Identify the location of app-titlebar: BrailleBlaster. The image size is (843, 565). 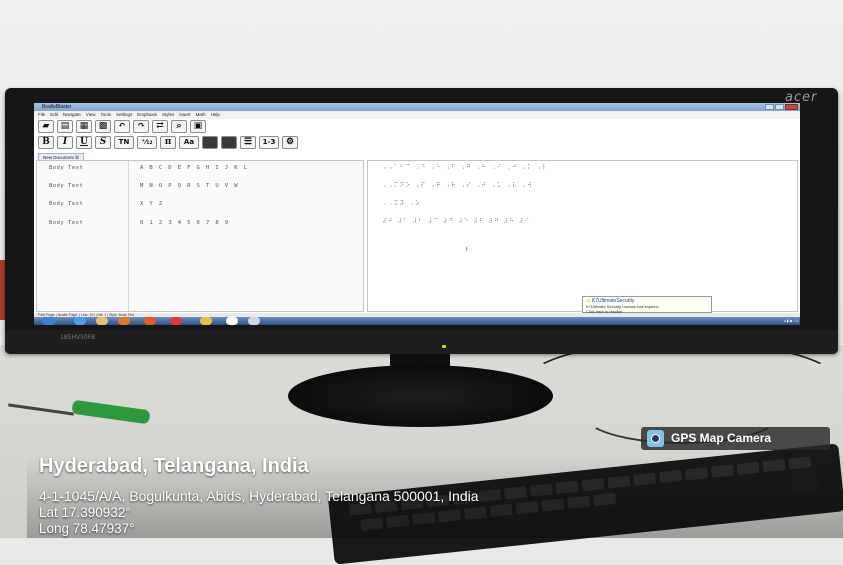
(417, 107).